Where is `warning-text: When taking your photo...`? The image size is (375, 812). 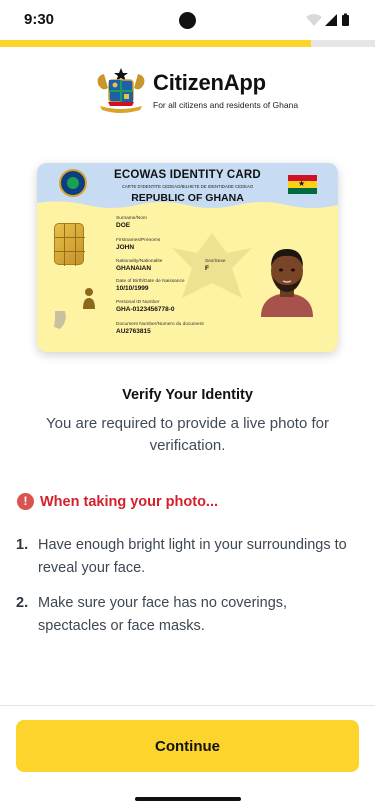 warning-text: When taking your photo... is located at coordinates (129, 502).